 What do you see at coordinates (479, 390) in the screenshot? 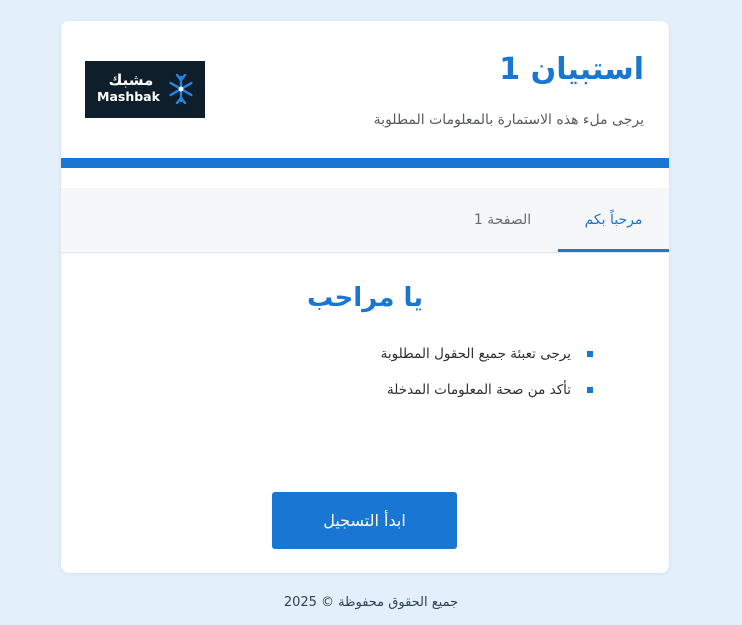
I see `instruction-text: تأكد من صحة المعلومات المدخلة` at bounding box center [479, 390].